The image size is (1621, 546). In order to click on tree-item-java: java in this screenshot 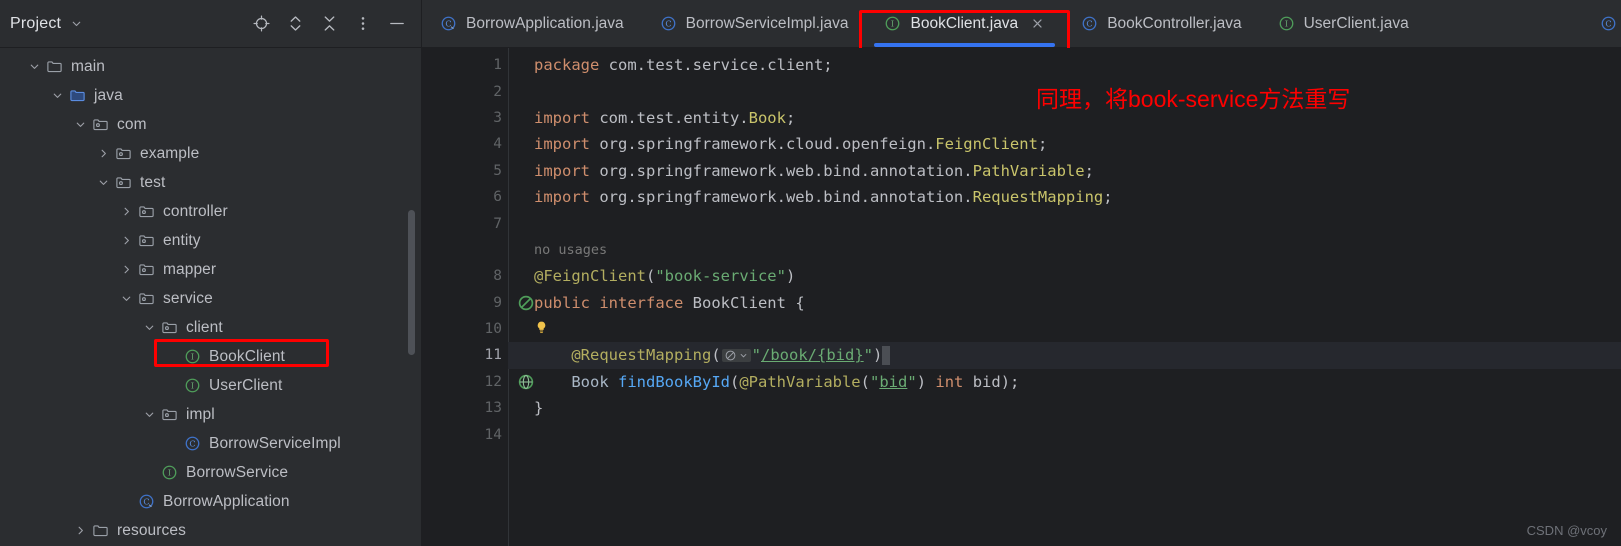, I will do `click(210, 95)`.